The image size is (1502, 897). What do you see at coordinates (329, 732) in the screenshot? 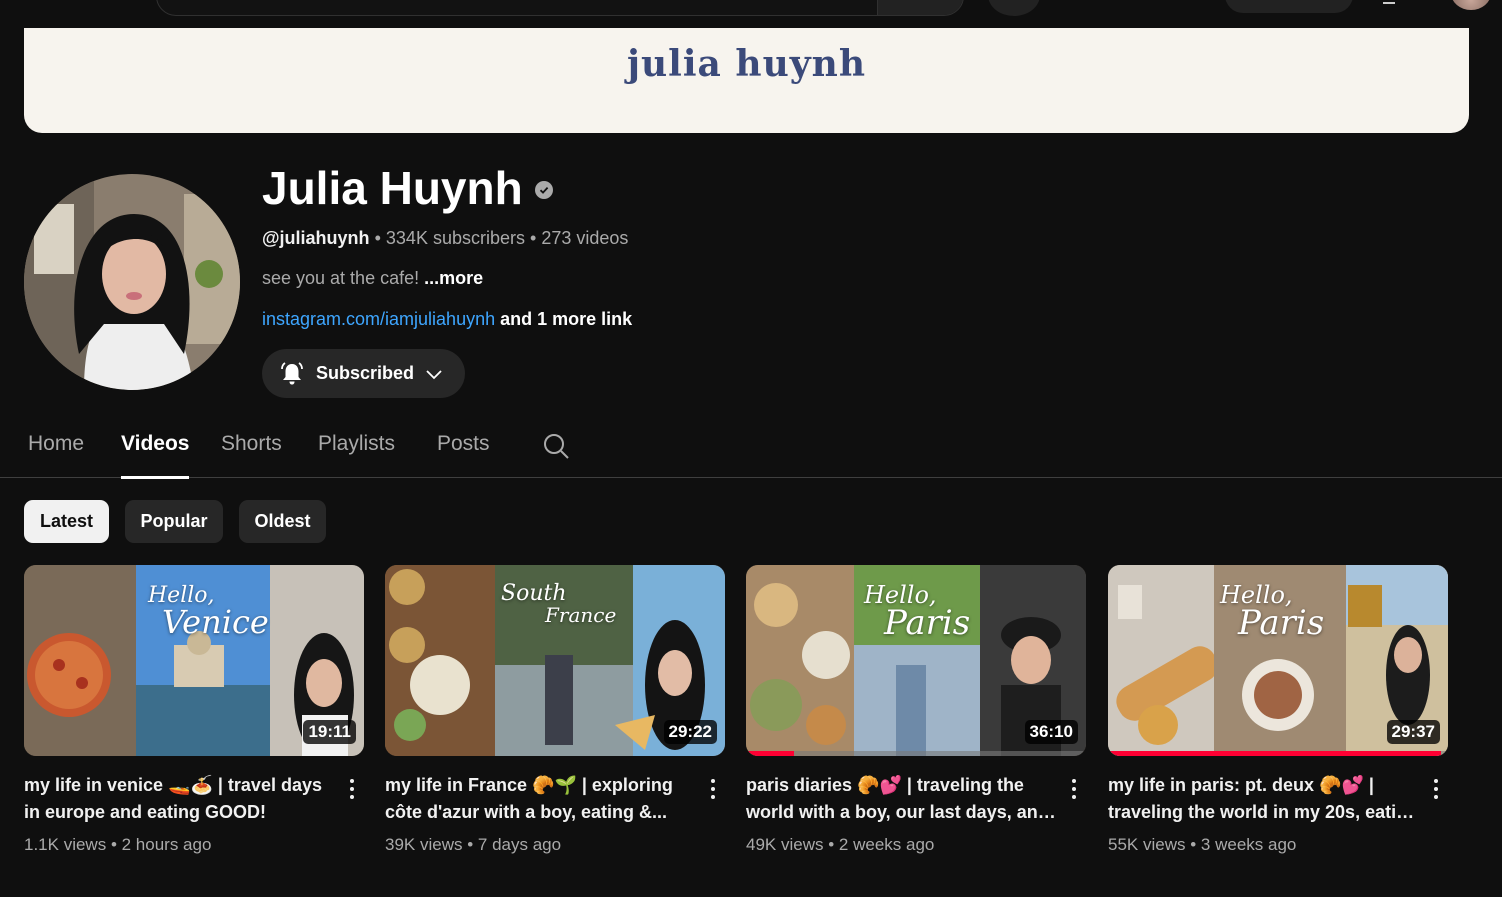
I see `video-duration: 19:11` at bounding box center [329, 732].